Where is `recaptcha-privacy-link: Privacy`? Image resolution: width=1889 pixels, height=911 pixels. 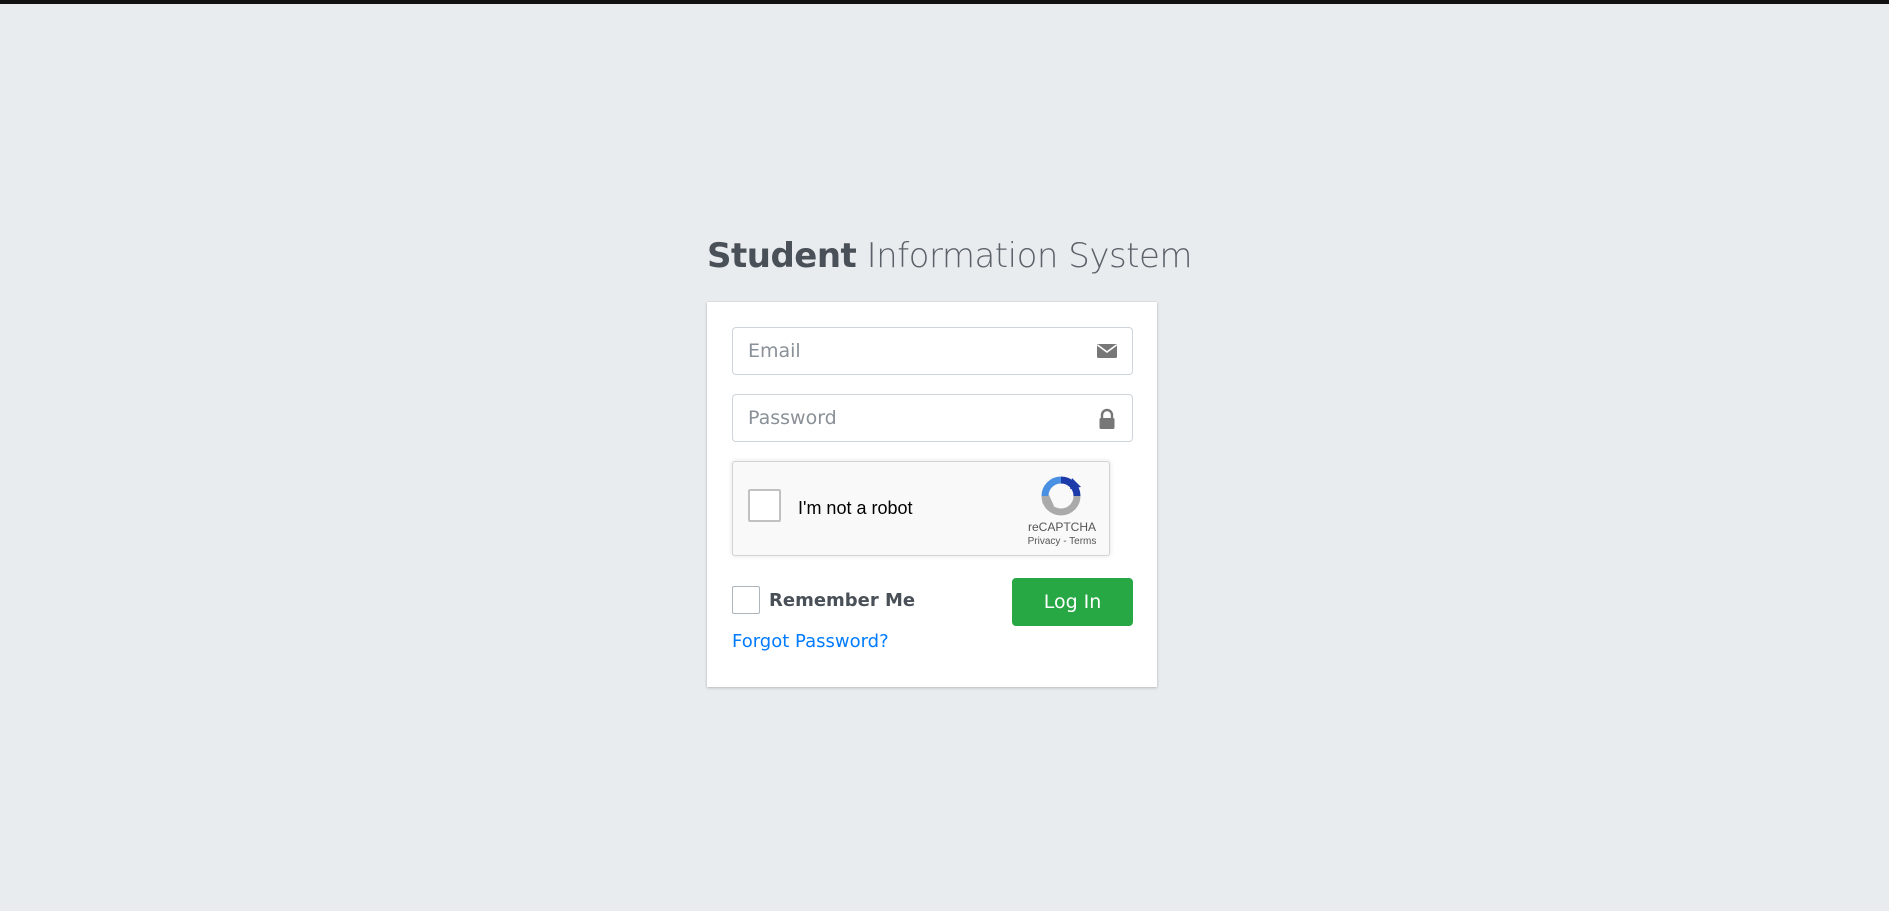 recaptcha-privacy-link: Privacy is located at coordinates (1044, 541).